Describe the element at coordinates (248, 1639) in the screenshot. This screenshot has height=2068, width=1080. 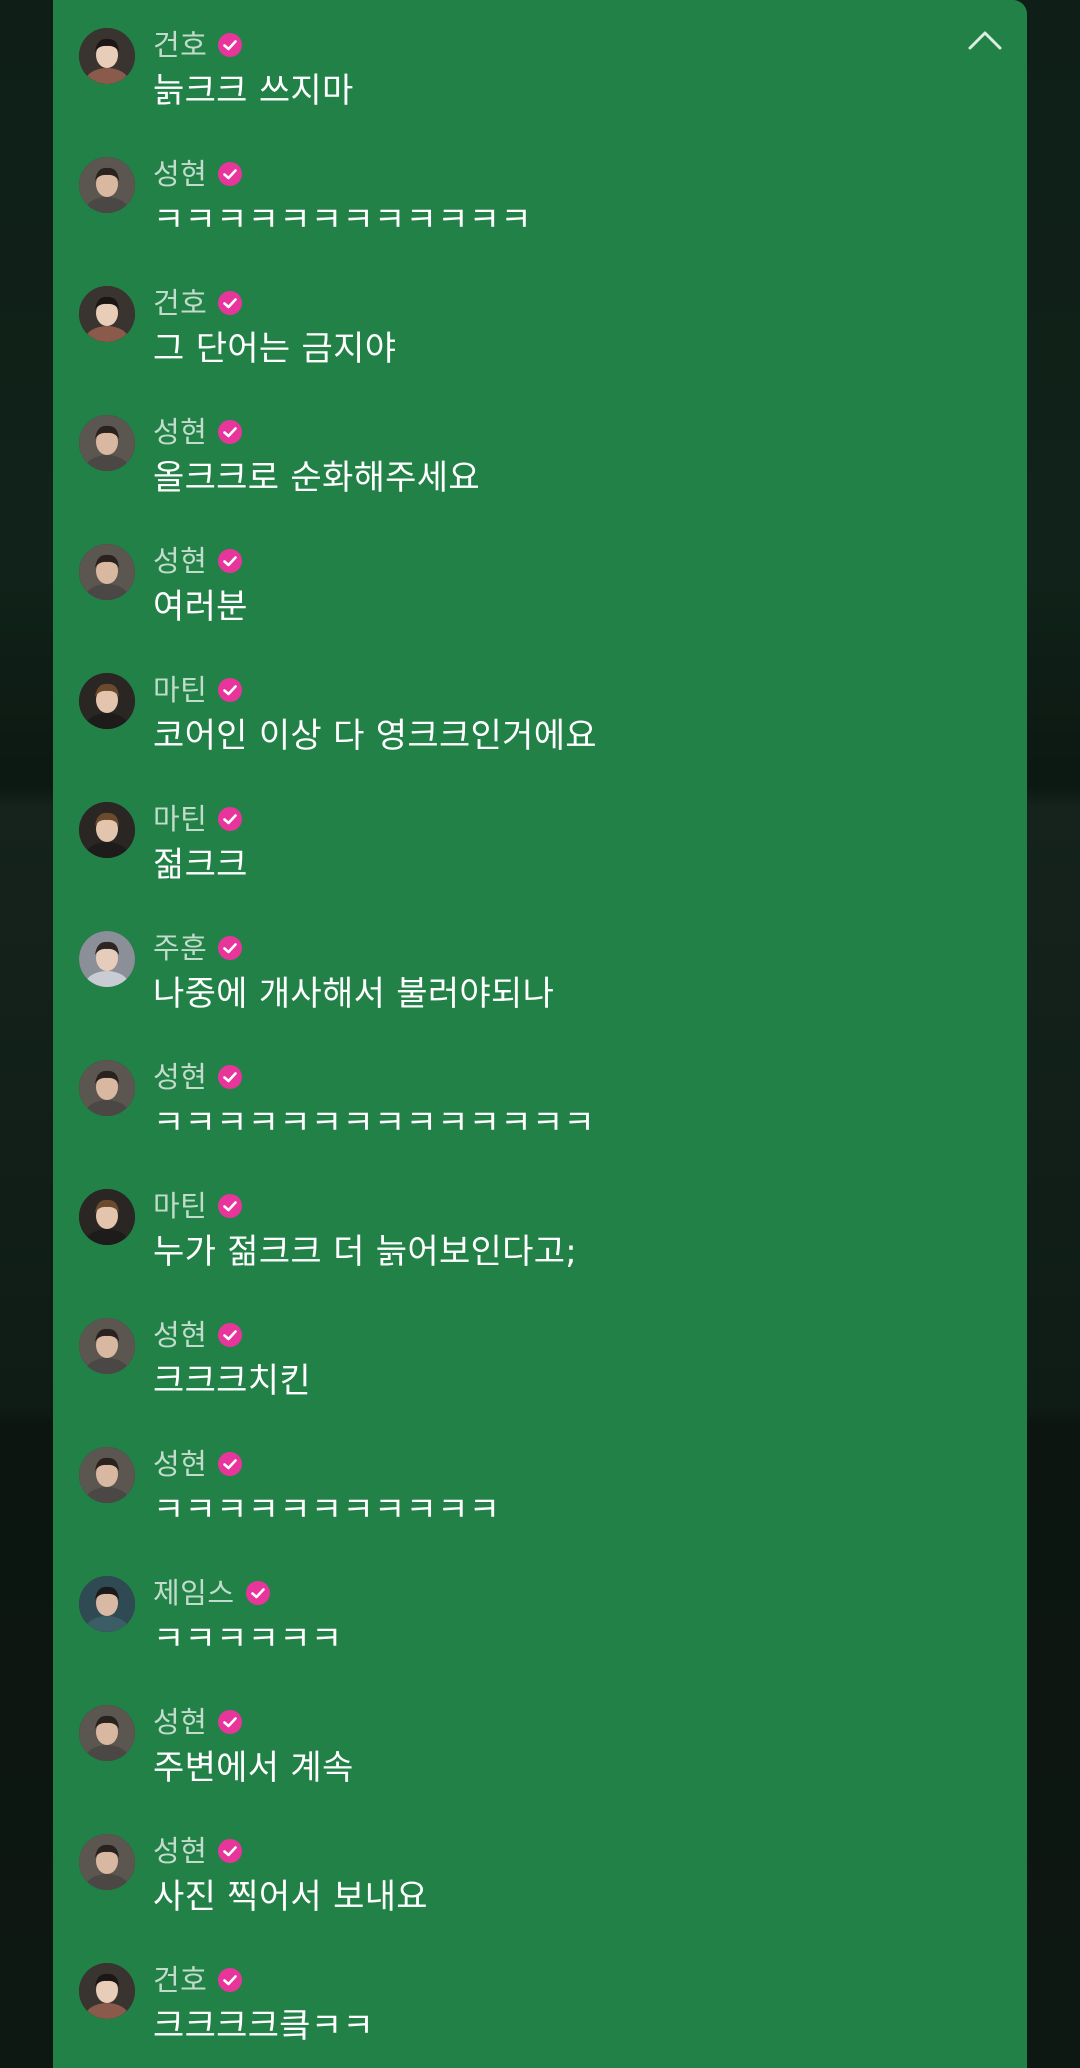
I see `message-text: ㅋㅋㅋㅋㅋㅋ` at that location.